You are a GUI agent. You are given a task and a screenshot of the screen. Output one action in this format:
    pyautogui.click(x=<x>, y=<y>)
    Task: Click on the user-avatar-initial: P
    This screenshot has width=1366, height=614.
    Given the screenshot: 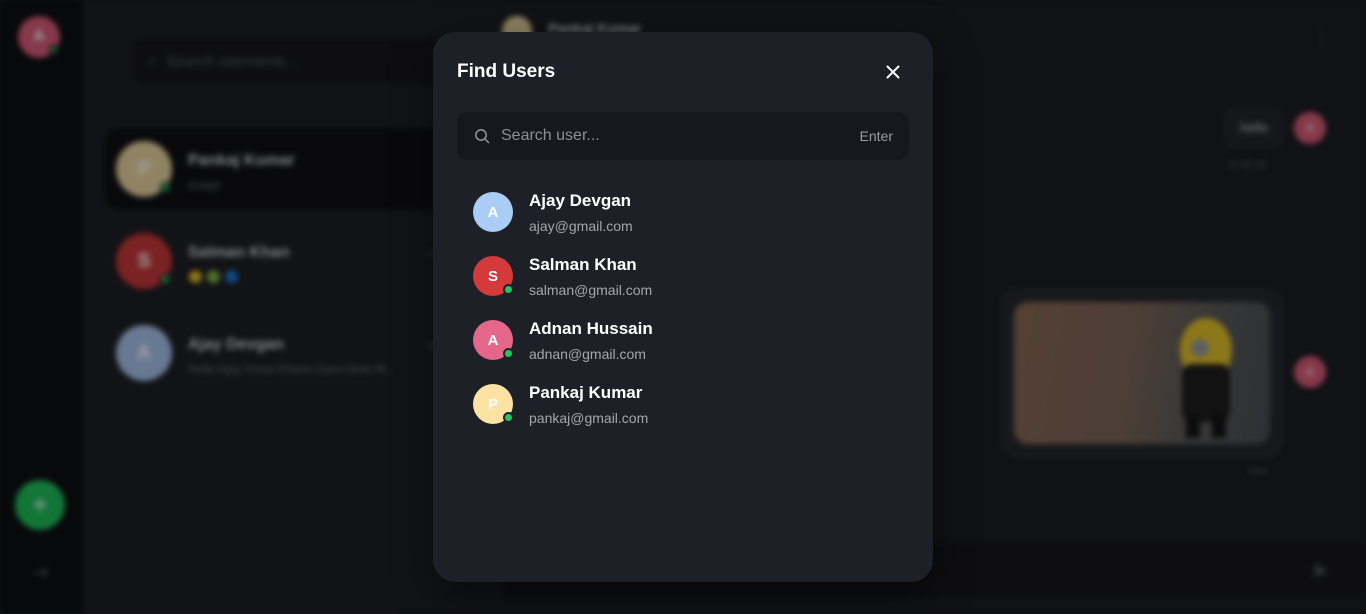 What is the action you would take?
    pyautogui.click(x=492, y=404)
    